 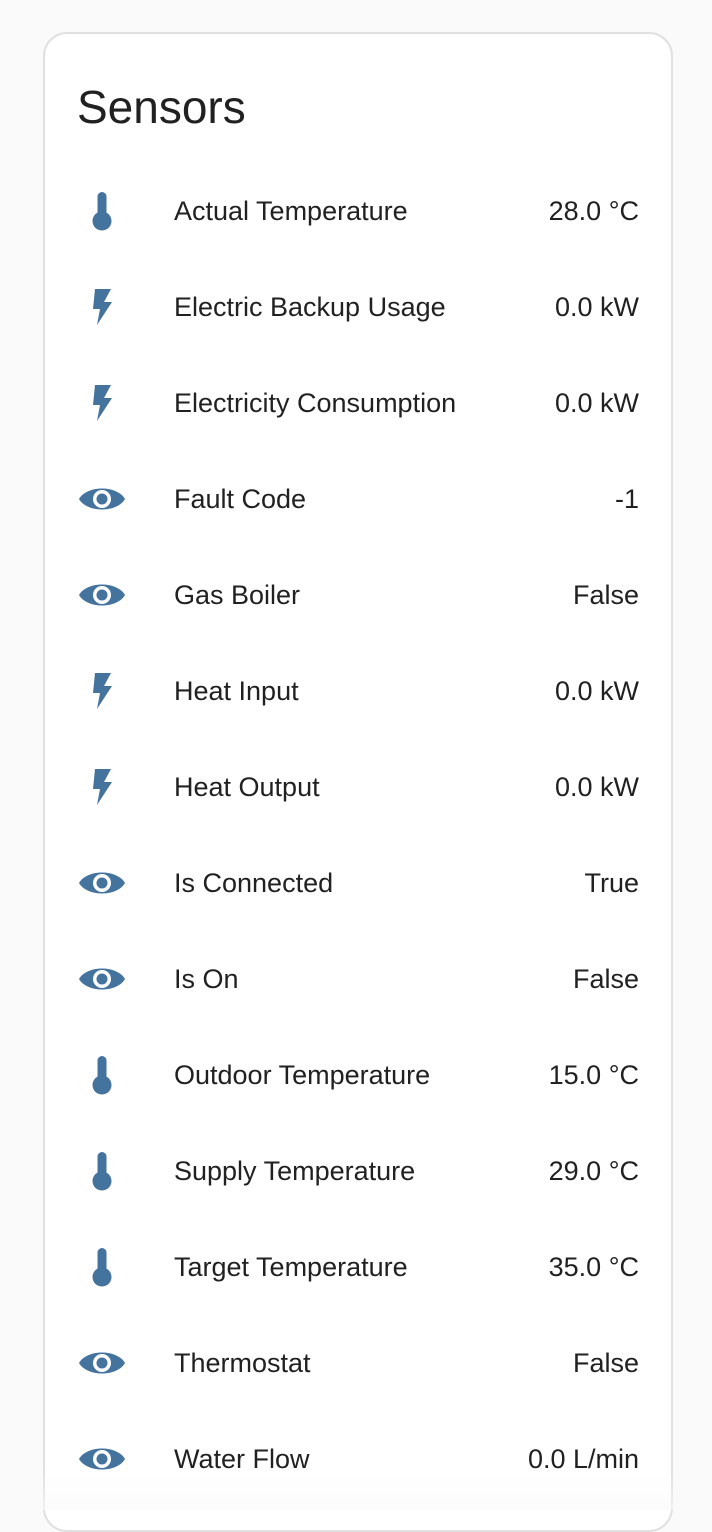 I want to click on sensor-row: Target Temperature 35.0 °C, so click(x=358, y=1267).